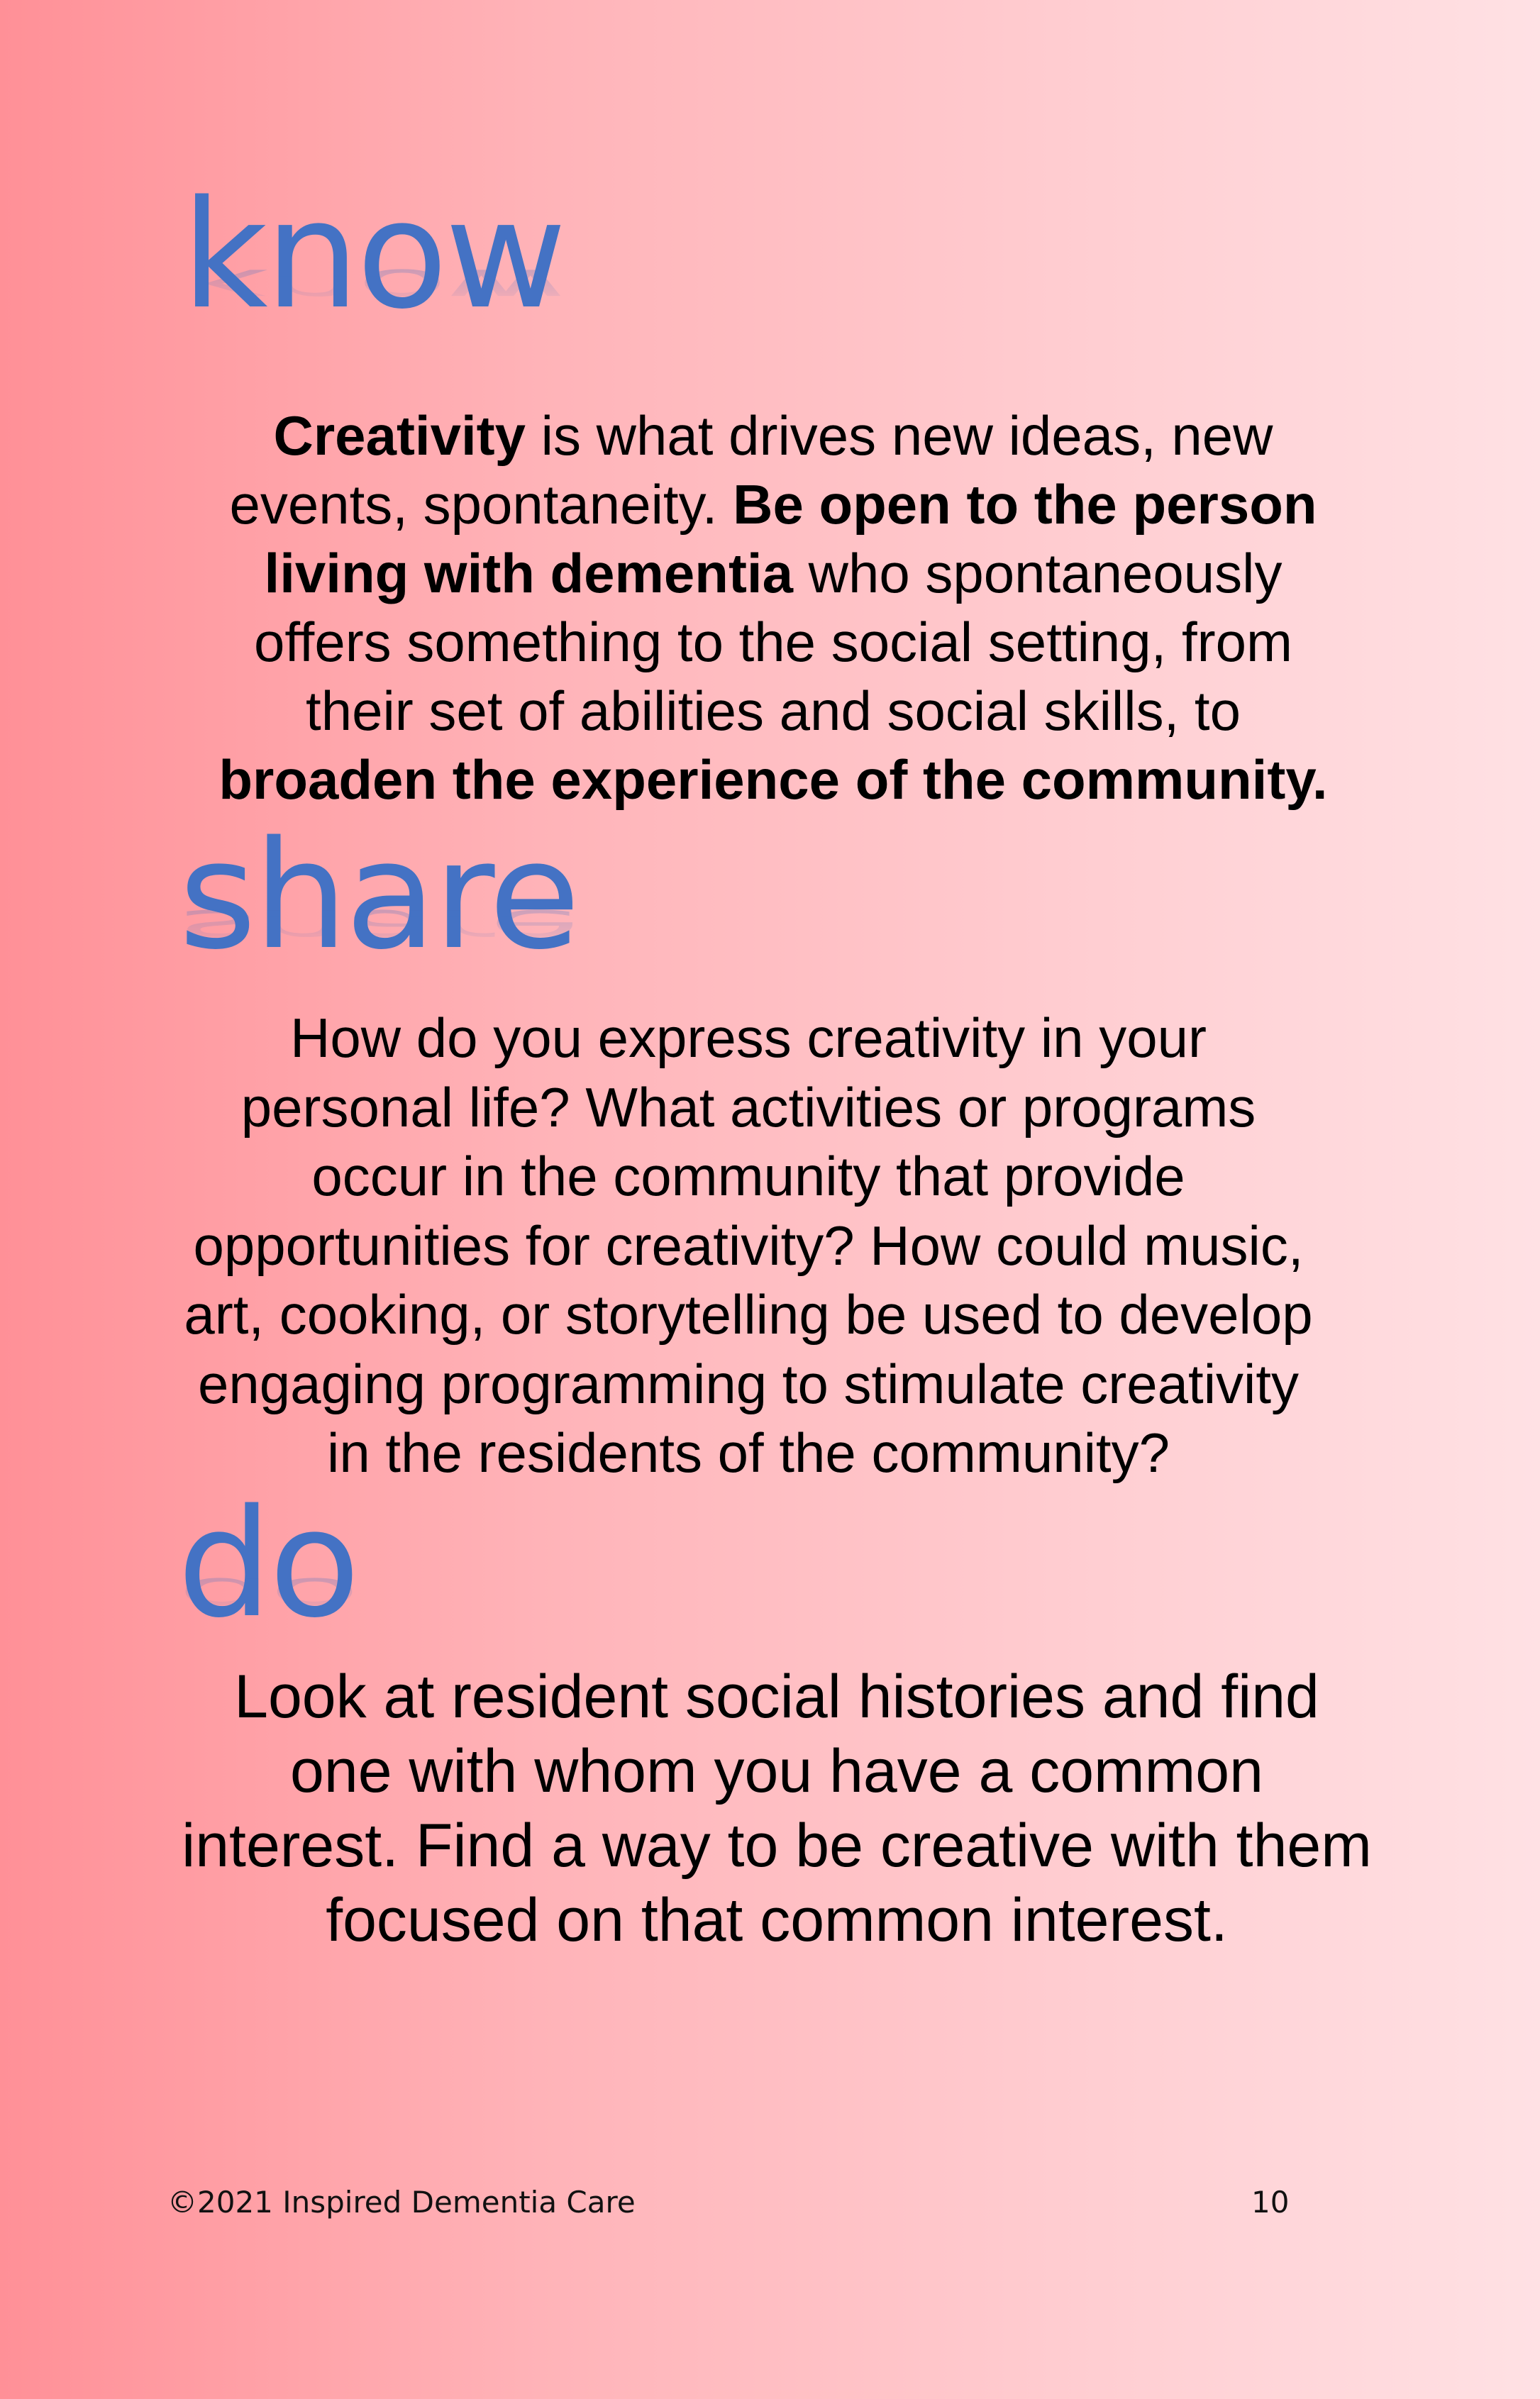  What do you see at coordinates (375, 255) in the screenshot?
I see `heading-know: know know` at bounding box center [375, 255].